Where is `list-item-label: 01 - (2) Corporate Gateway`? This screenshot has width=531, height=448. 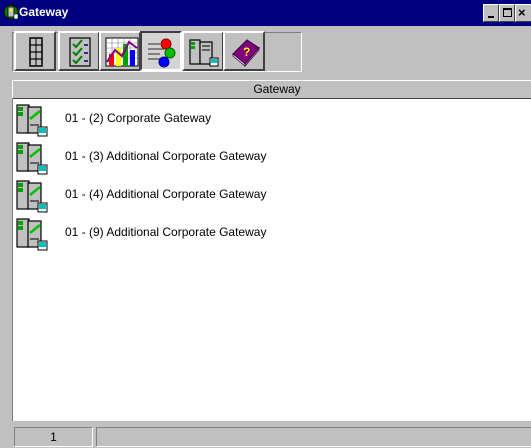 list-item-label: 01 - (2) Corporate Gateway is located at coordinates (138, 118).